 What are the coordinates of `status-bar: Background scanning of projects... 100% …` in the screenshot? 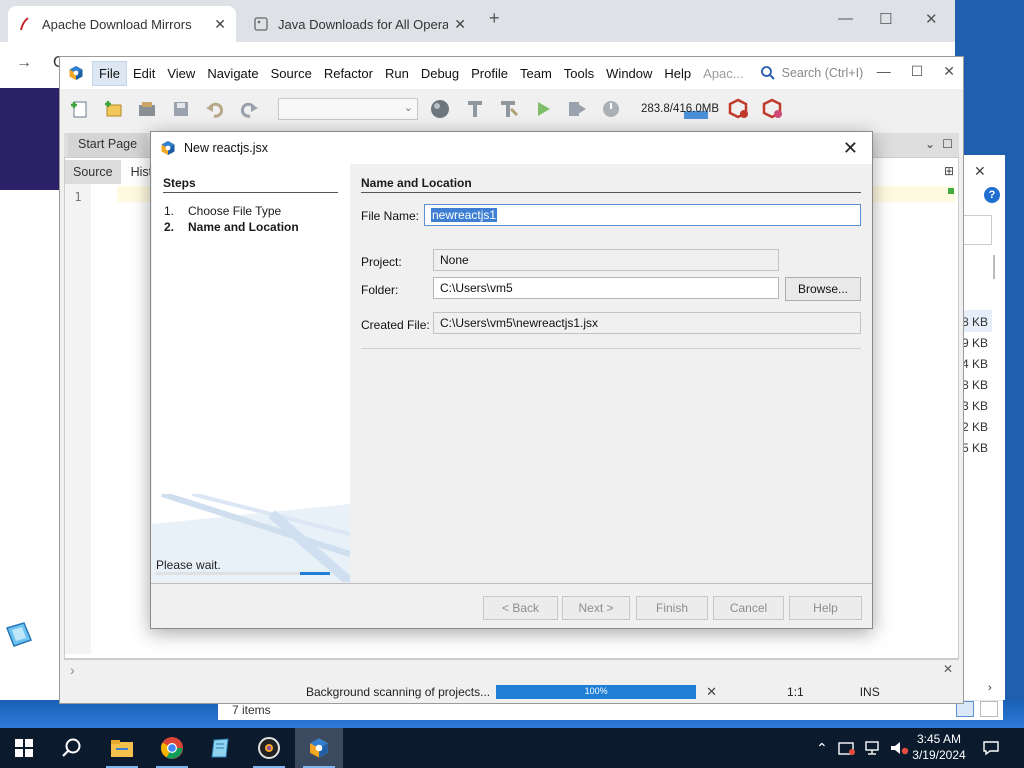 It's located at (511, 692).